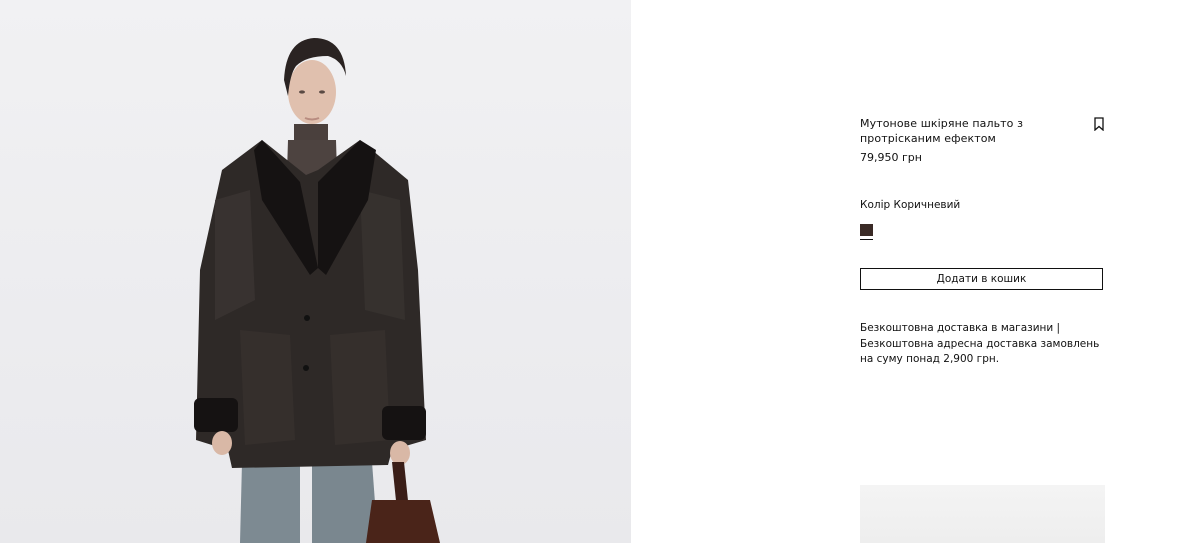  I want to click on color-swatch-selected, so click(866, 232).